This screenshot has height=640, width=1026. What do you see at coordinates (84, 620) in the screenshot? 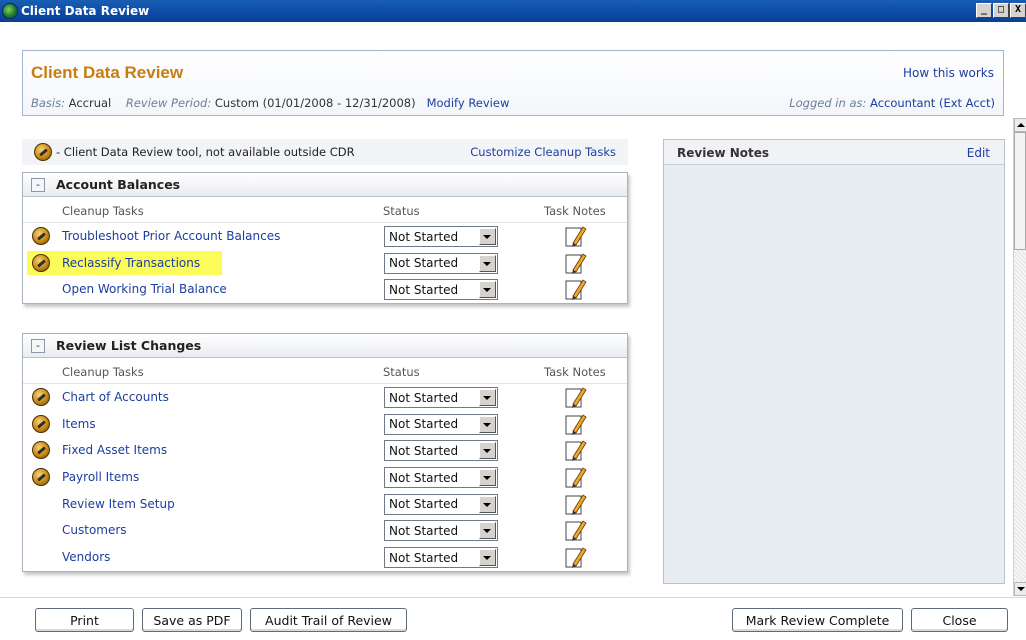
I see `print-button: Print` at bounding box center [84, 620].